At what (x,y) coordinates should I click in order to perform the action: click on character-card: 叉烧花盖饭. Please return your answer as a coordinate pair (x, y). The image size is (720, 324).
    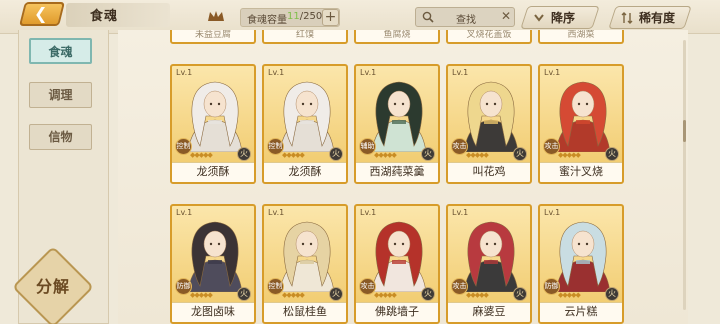
    Looking at the image, I should click on (489, 37).